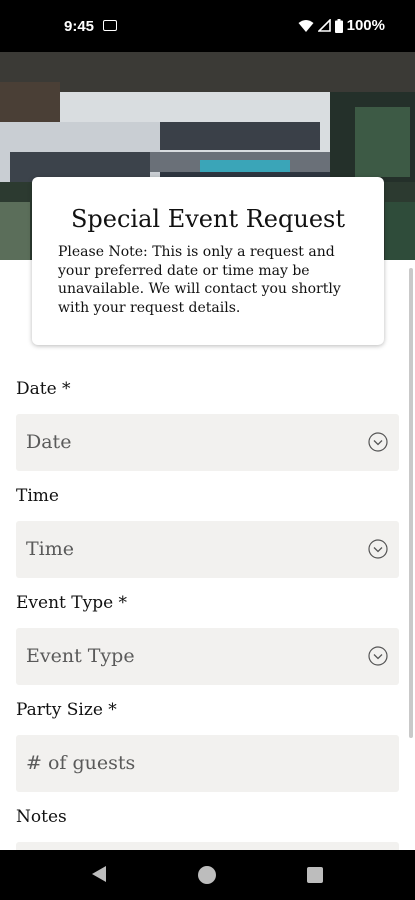 Image resolution: width=415 pixels, height=900 pixels. What do you see at coordinates (37, 496) in the screenshot?
I see `time-label: Time` at bounding box center [37, 496].